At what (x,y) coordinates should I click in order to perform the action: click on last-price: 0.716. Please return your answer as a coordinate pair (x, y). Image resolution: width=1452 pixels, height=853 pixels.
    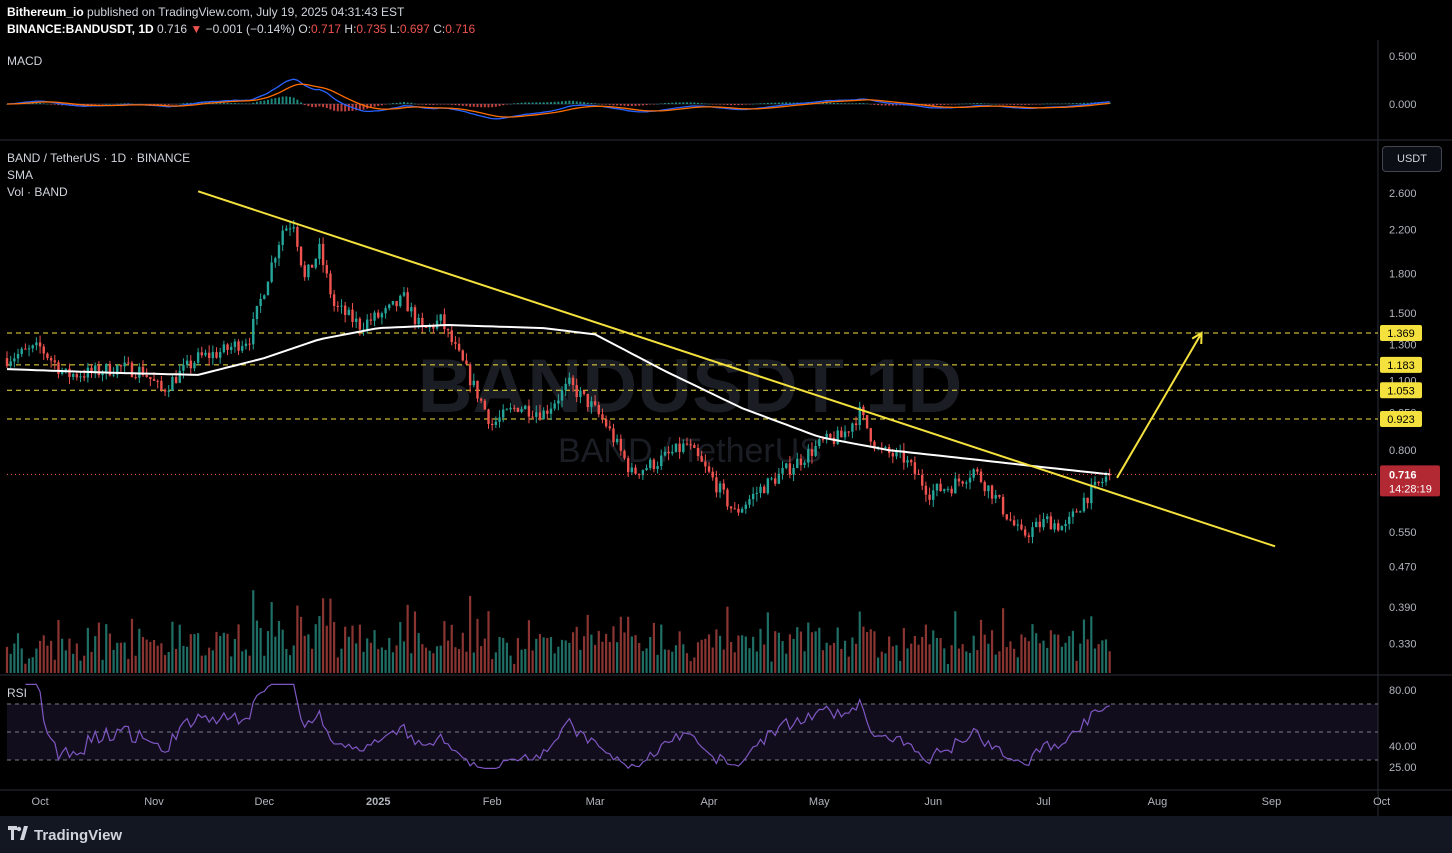
    Looking at the image, I should click on (172, 29).